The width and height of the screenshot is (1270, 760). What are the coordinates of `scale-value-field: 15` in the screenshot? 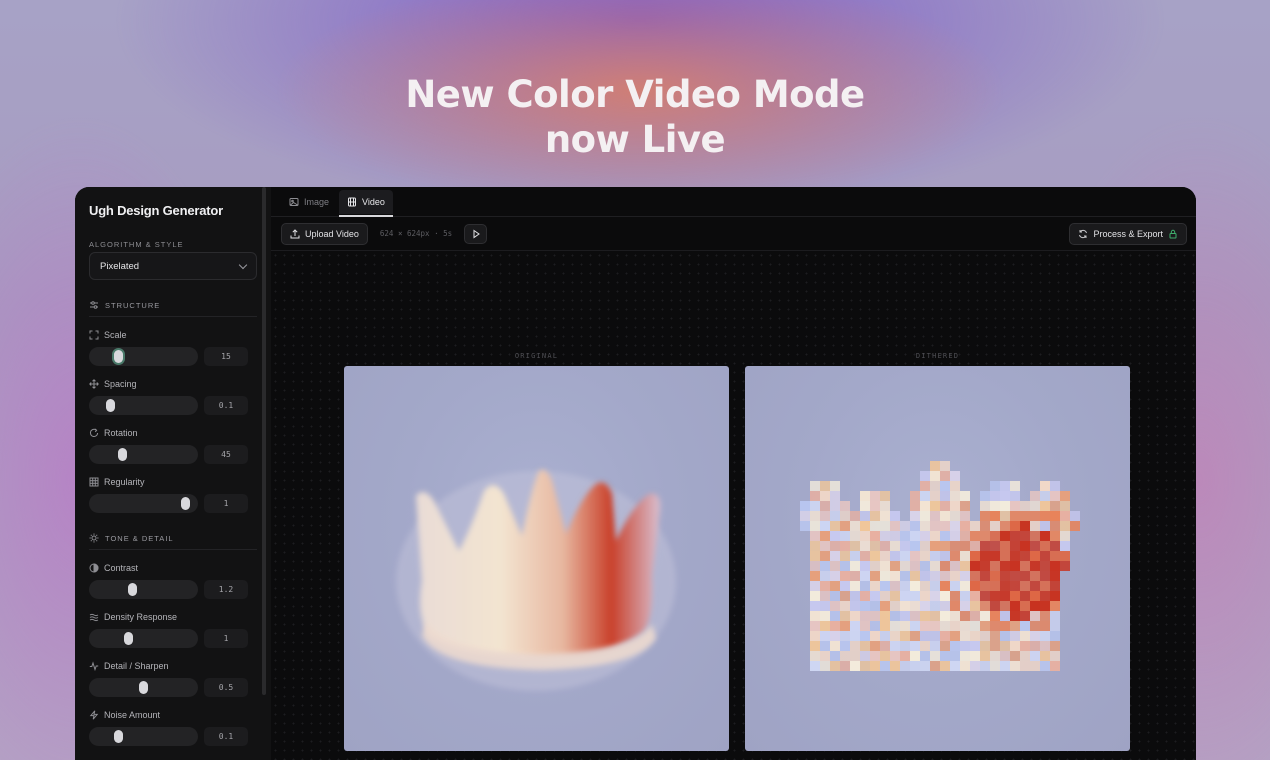 It's located at (226, 356).